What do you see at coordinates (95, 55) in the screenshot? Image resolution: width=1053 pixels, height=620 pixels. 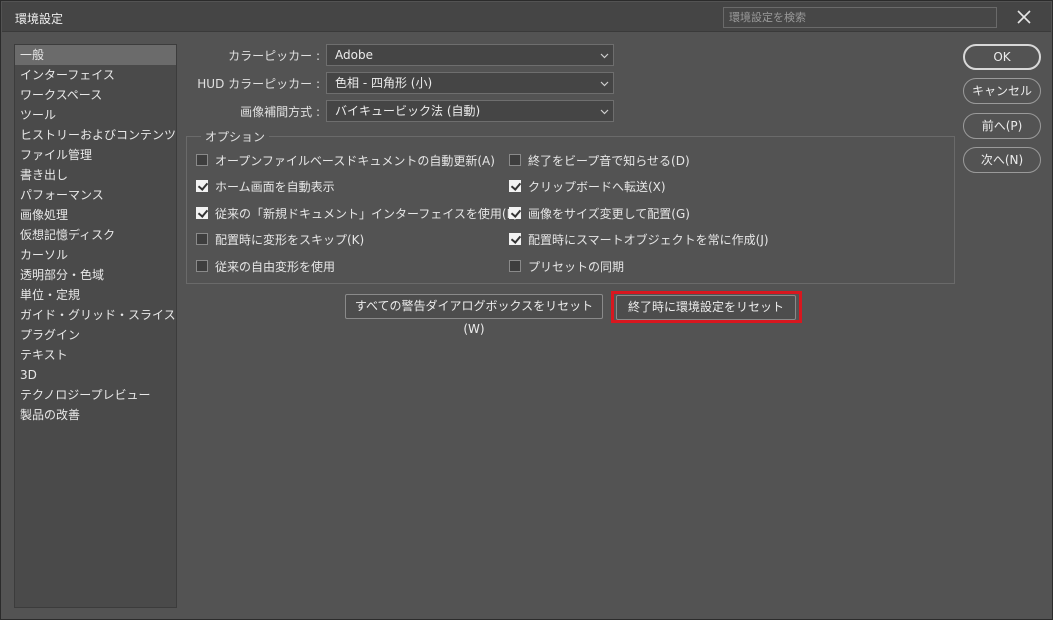 I see `sidebar-item-general: 一般` at bounding box center [95, 55].